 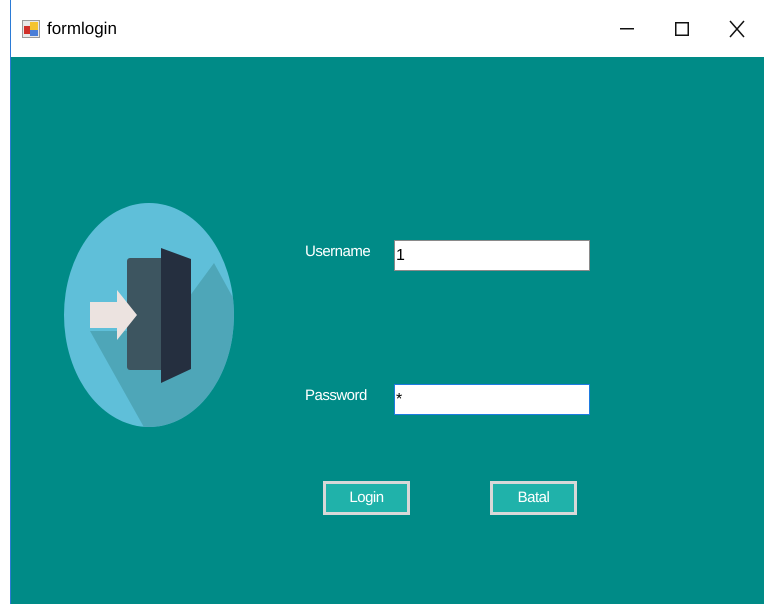 I want to click on maximize-icon, so click(x=681, y=29).